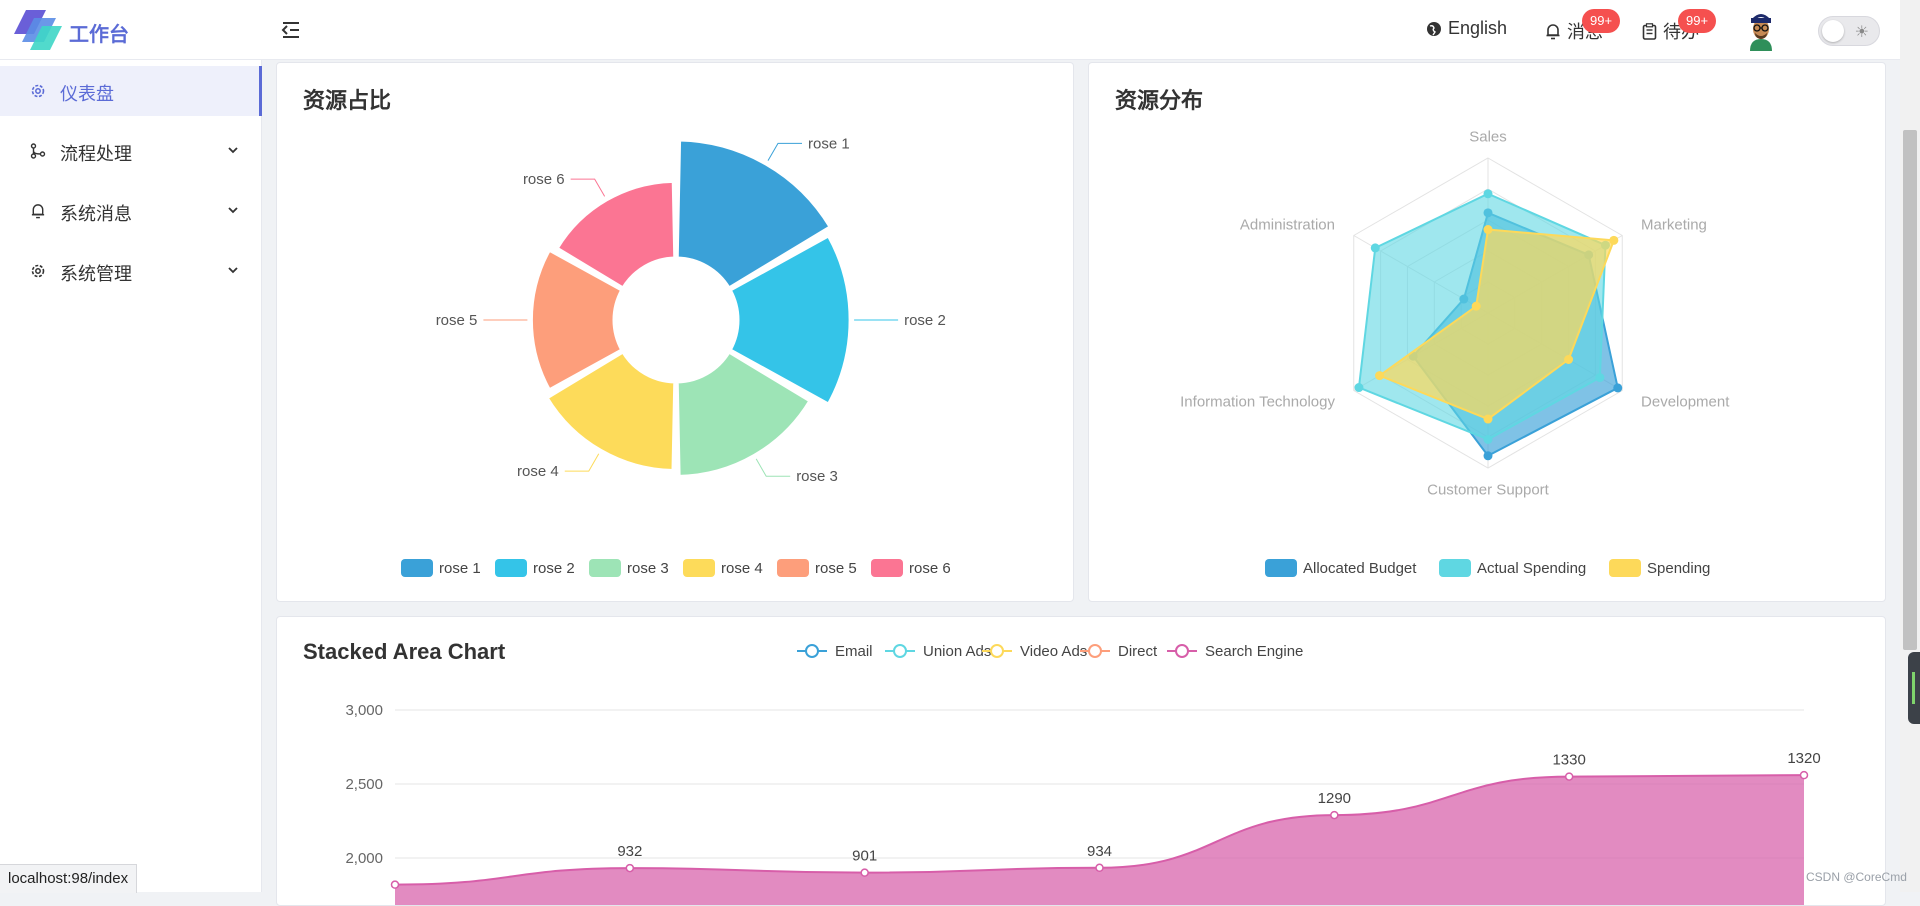  I want to click on legend-label: rose 3, so click(648, 568).